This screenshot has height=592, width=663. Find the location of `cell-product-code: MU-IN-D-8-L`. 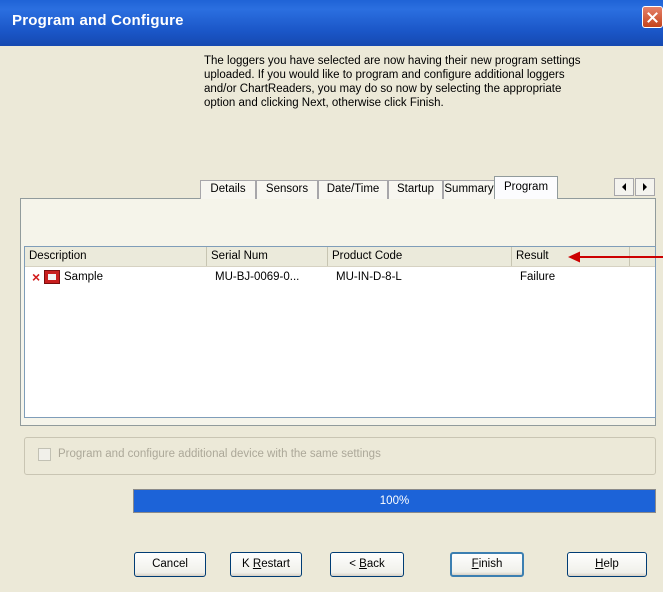

cell-product-code: MU-IN-D-8-L is located at coordinates (369, 277).